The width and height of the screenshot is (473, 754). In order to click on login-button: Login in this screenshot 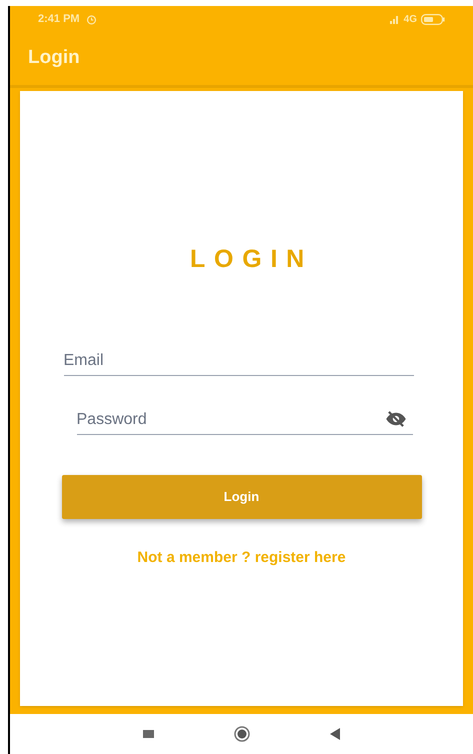, I will do `click(242, 496)`.